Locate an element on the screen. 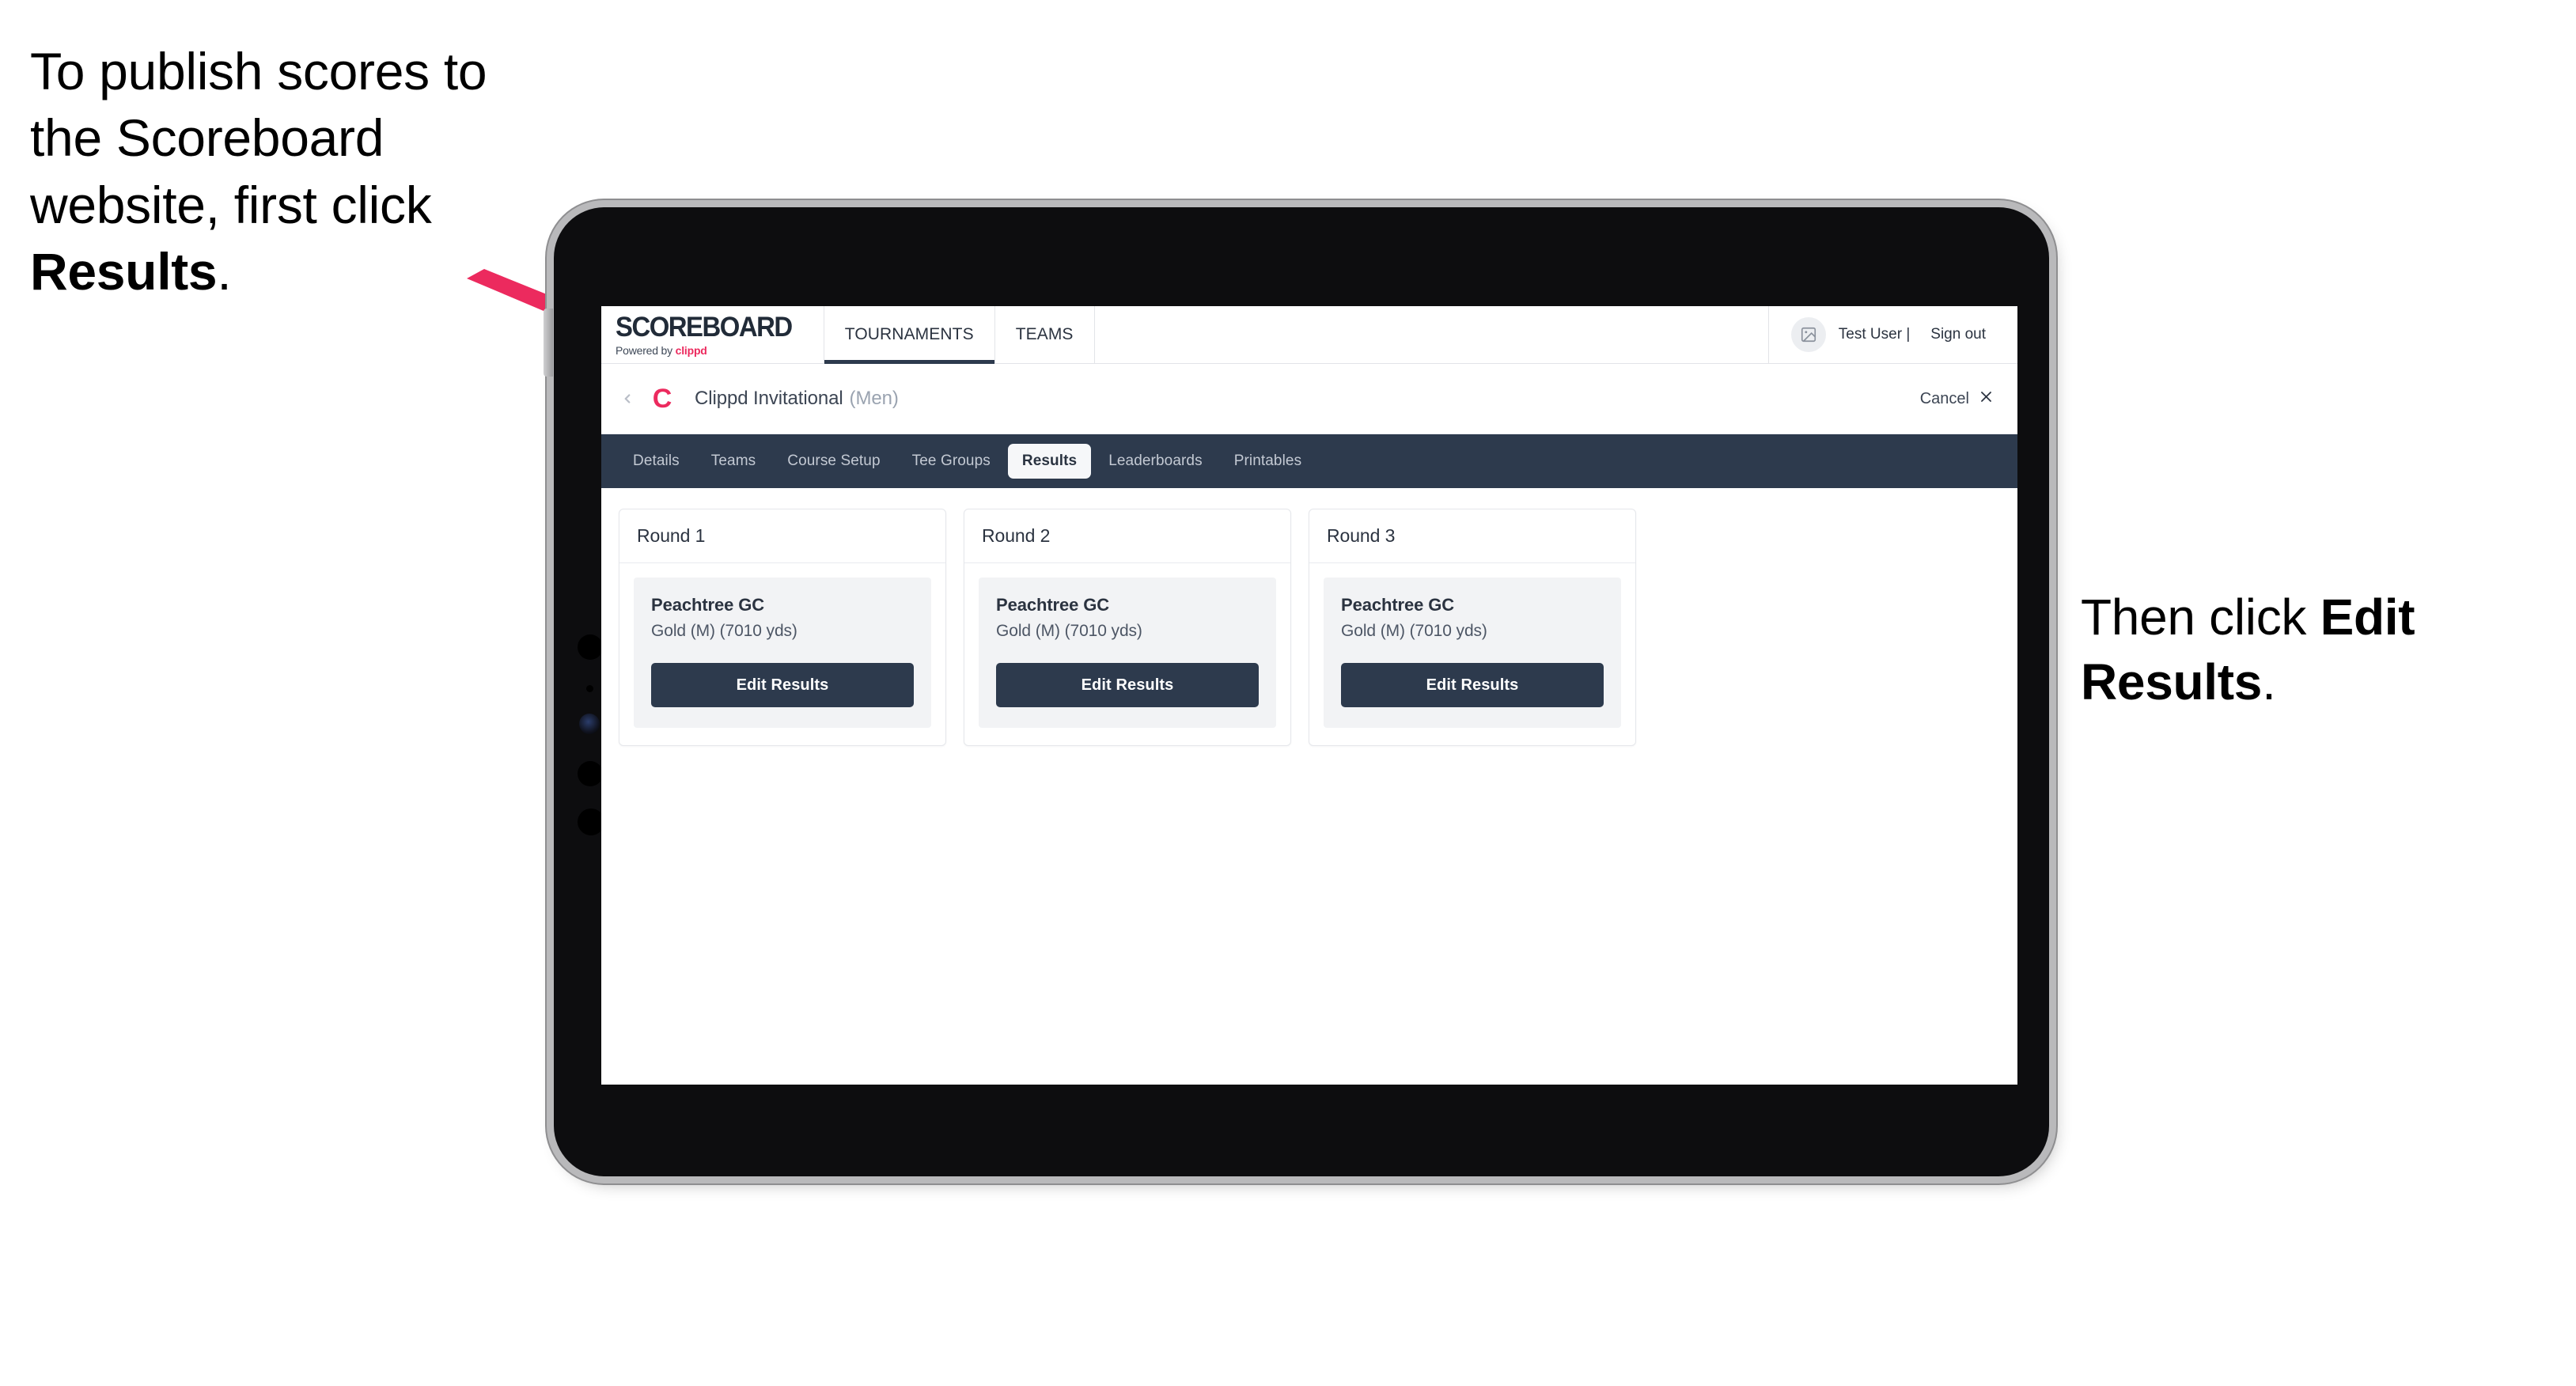 The height and width of the screenshot is (1386, 2576). device-camera-icon is located at coordinates (590, 647).